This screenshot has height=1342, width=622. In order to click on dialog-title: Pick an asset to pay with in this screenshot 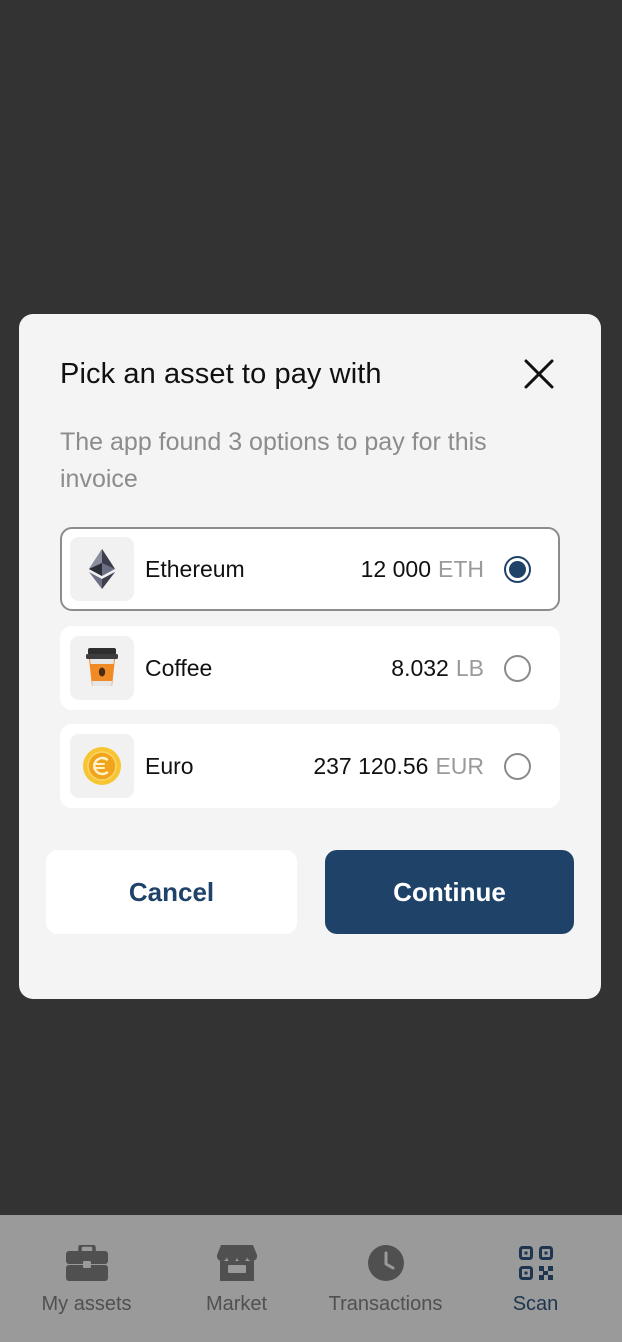, I will do `click(221, 374)`.